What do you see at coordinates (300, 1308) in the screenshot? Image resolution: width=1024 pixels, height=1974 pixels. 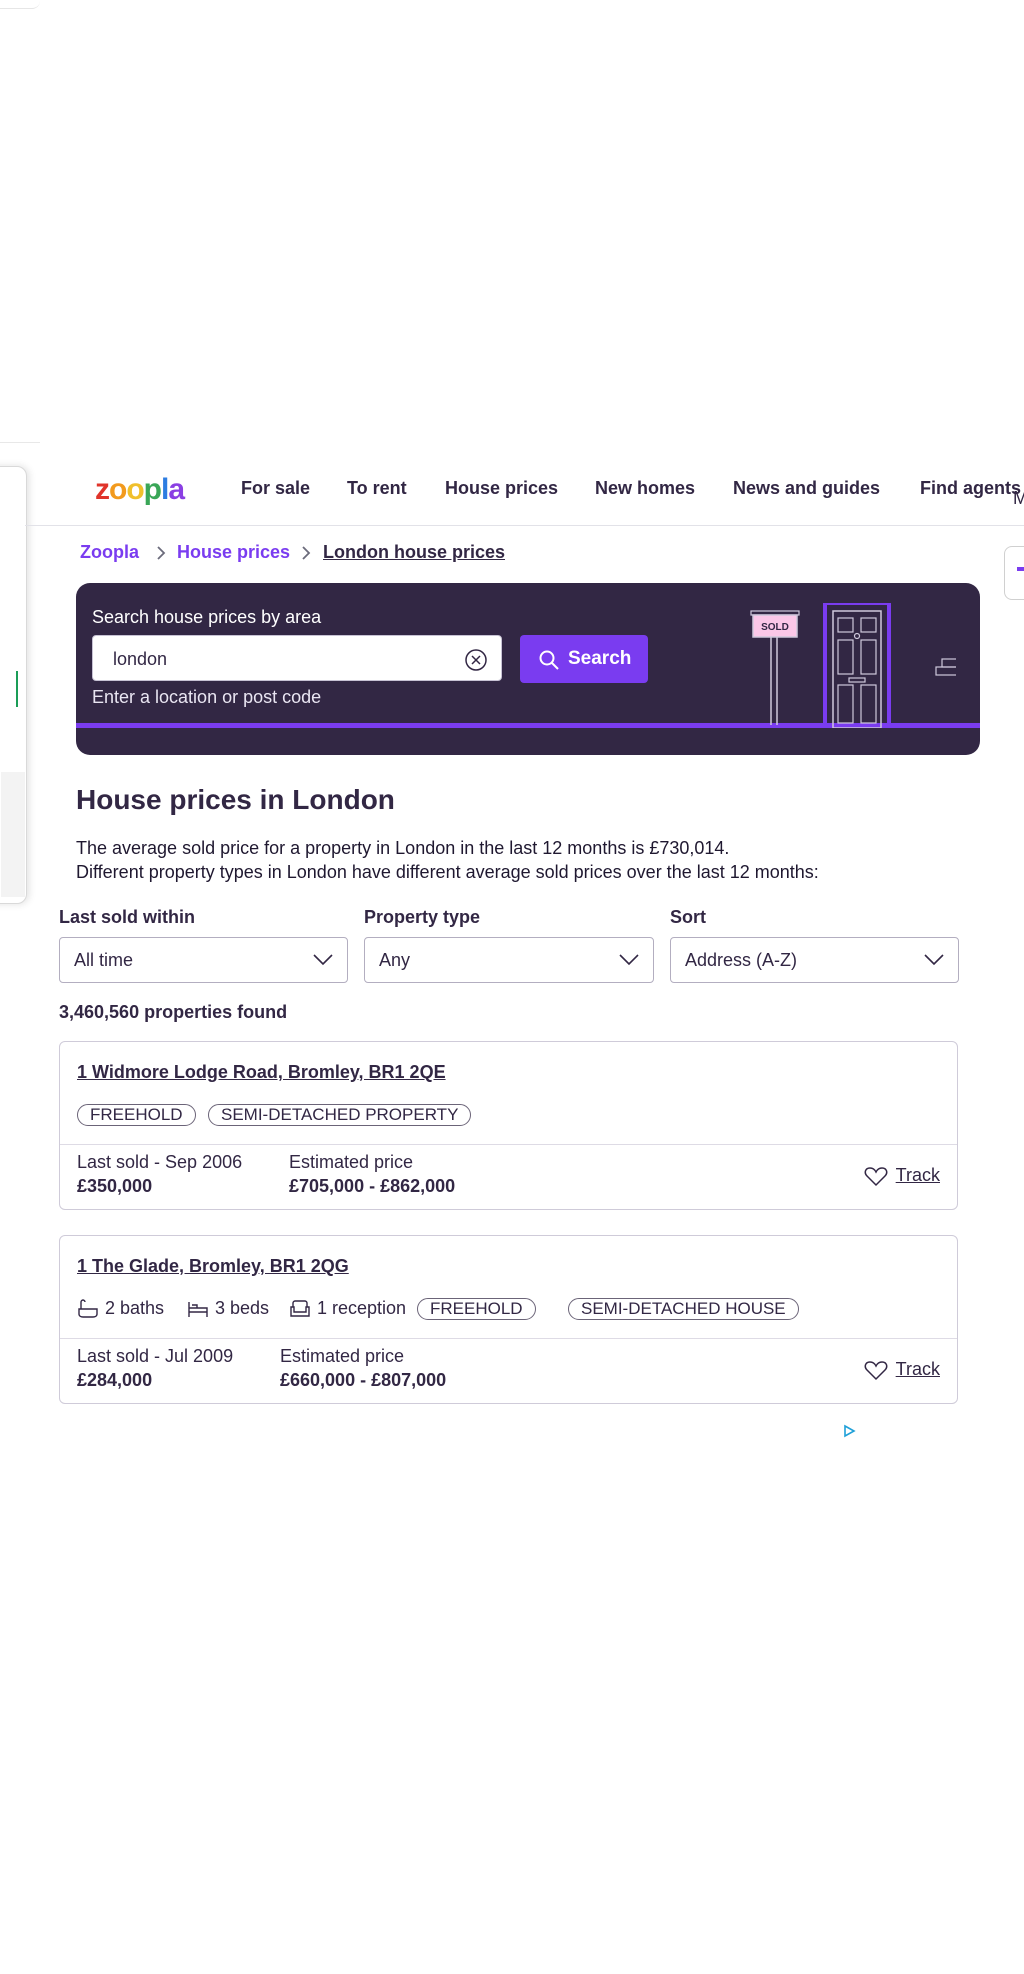 I see `sofa-icon` at bounding box center [300, 1308].